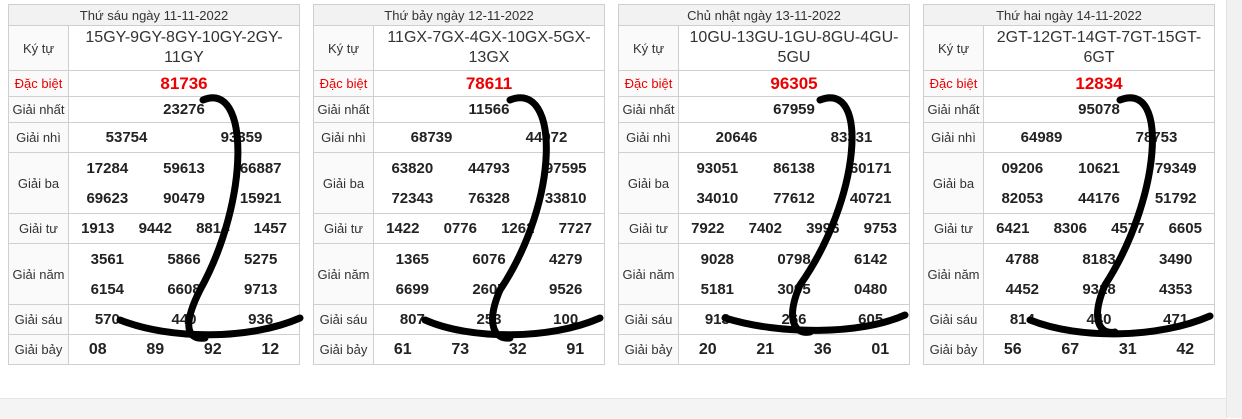 Image resolution: width=1242 pixels, height=419 pixels. Describe the element at coordinates (794, 109) in the screenshot. I see `giai-nhat-value: 67959` at that location.